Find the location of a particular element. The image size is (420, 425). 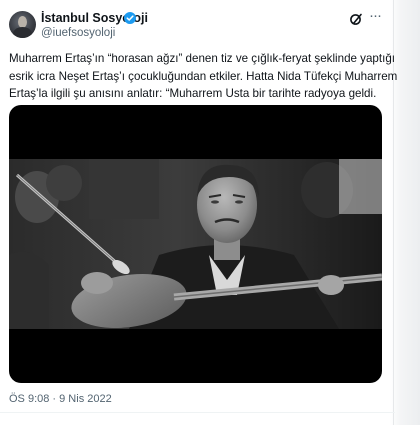

avatar is located at coordinates (22, 24).